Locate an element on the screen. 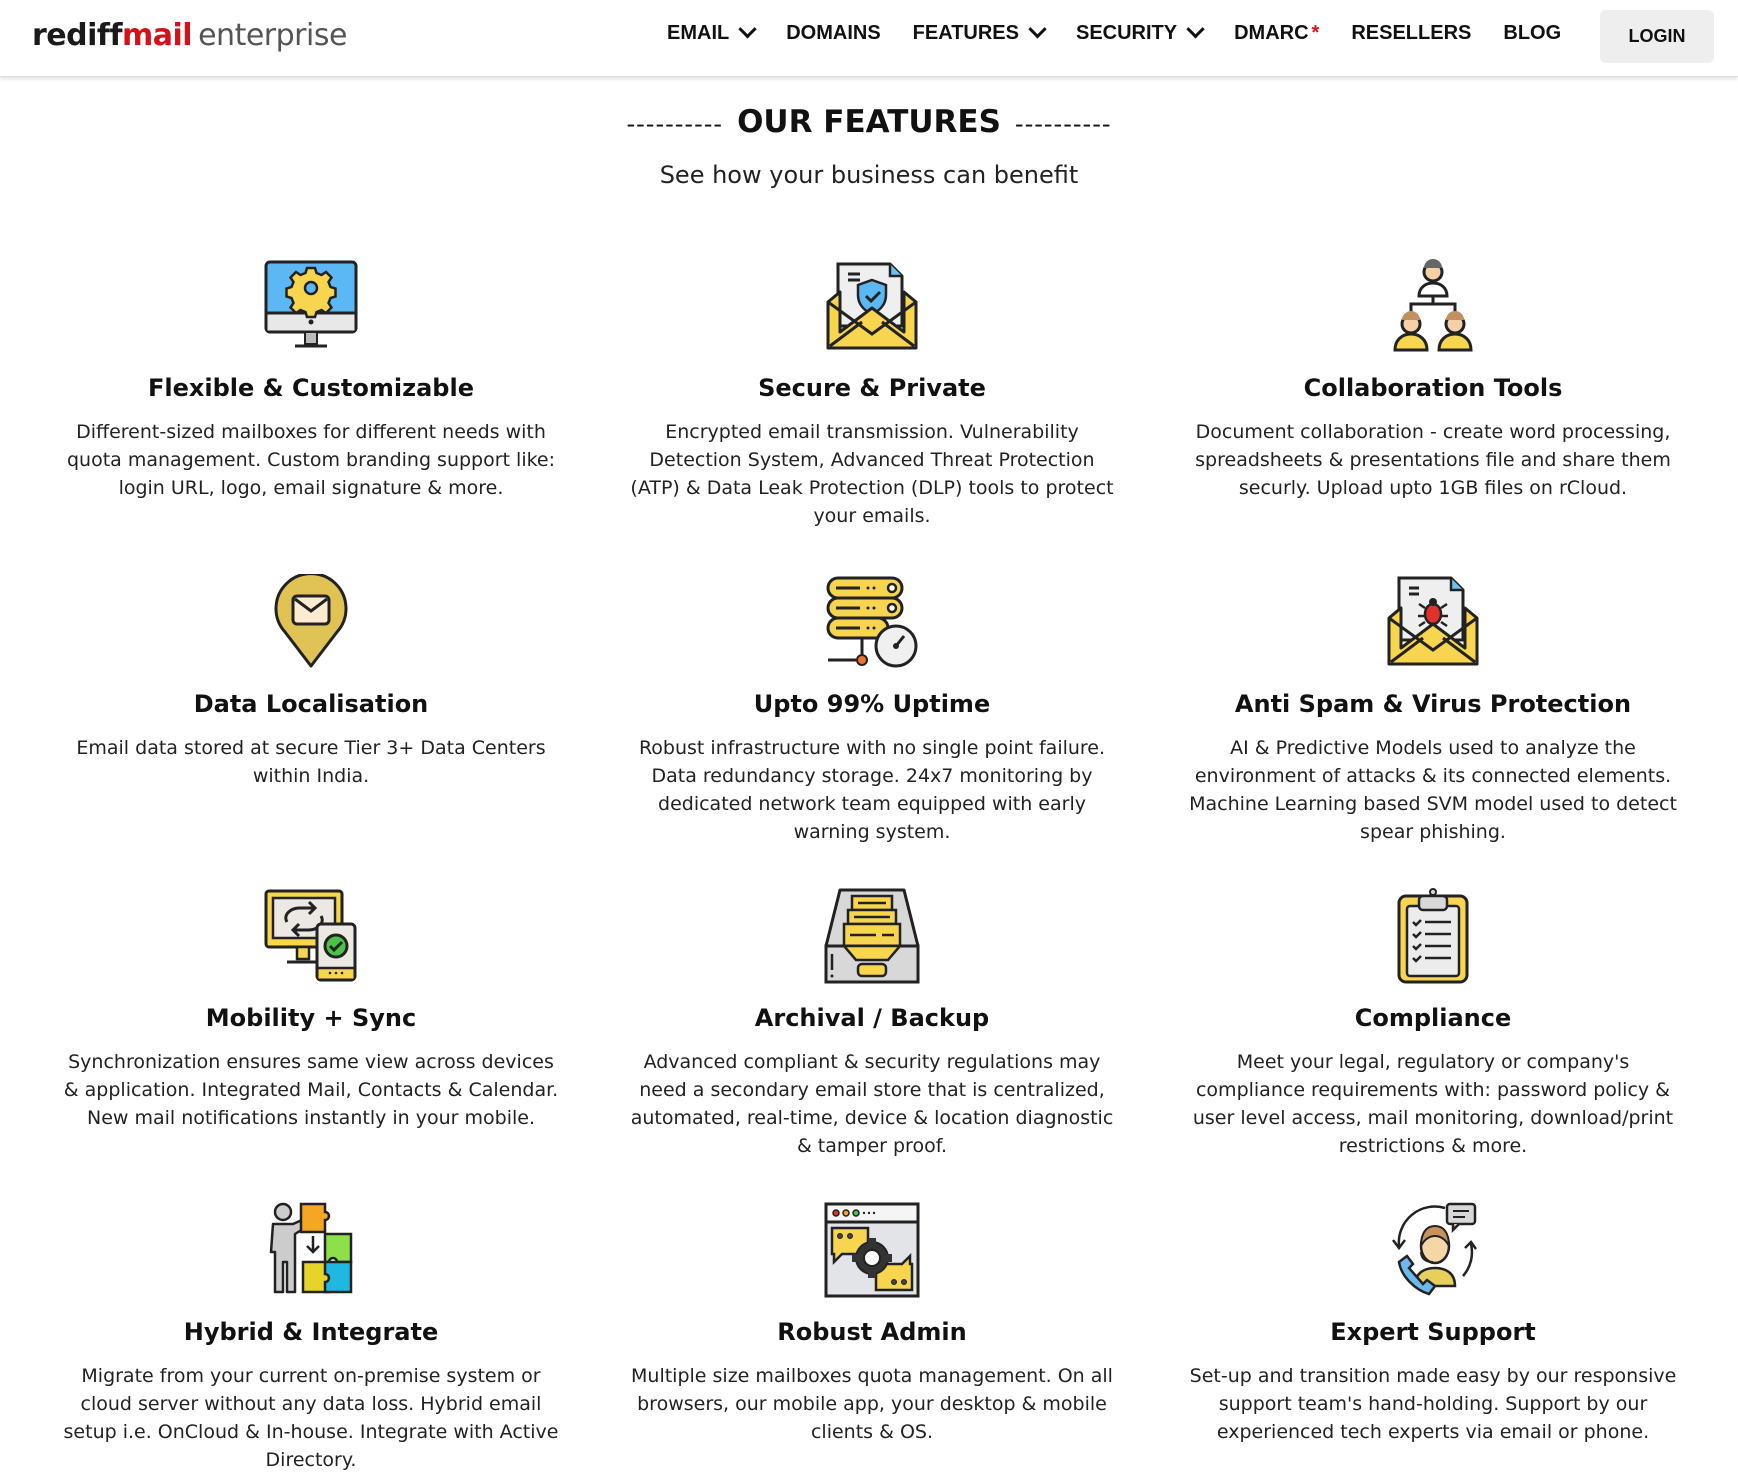 The height and width of the screenshot is (1482, 1738). feature-title: Collaboration Tools is located at coordinates (1433, 388).